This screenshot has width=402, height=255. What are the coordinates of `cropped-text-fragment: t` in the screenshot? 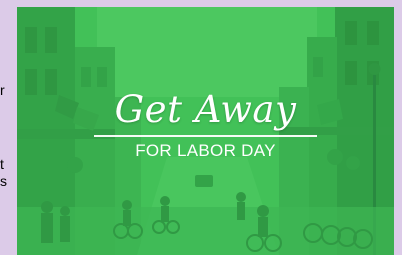 It's located at (2, 164).